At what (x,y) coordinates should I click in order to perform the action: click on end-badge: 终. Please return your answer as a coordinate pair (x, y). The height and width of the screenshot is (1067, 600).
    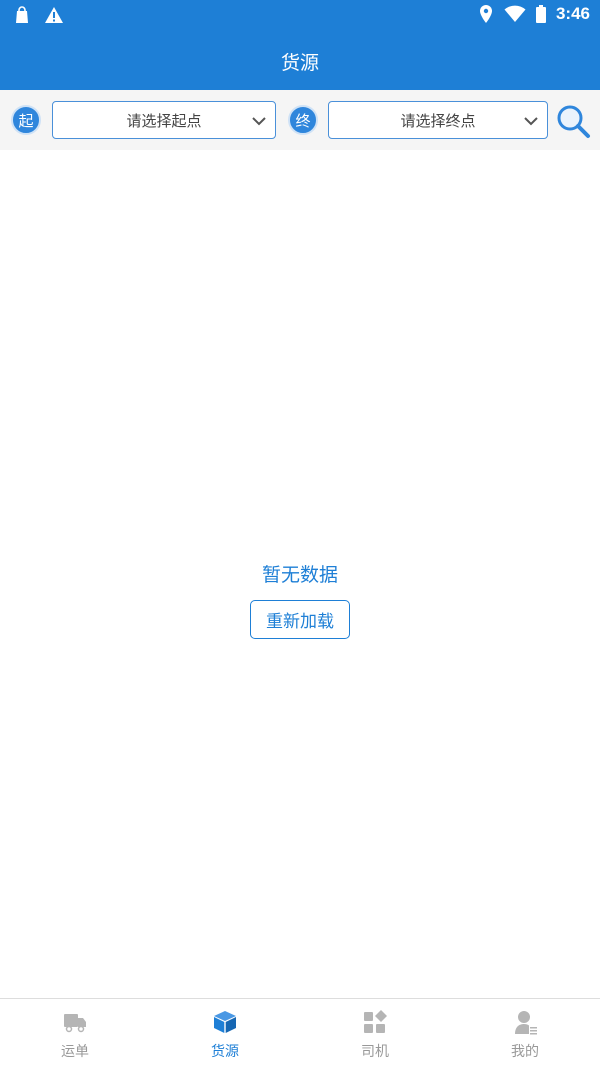
    Looking at the image, I should click on (303, 120).